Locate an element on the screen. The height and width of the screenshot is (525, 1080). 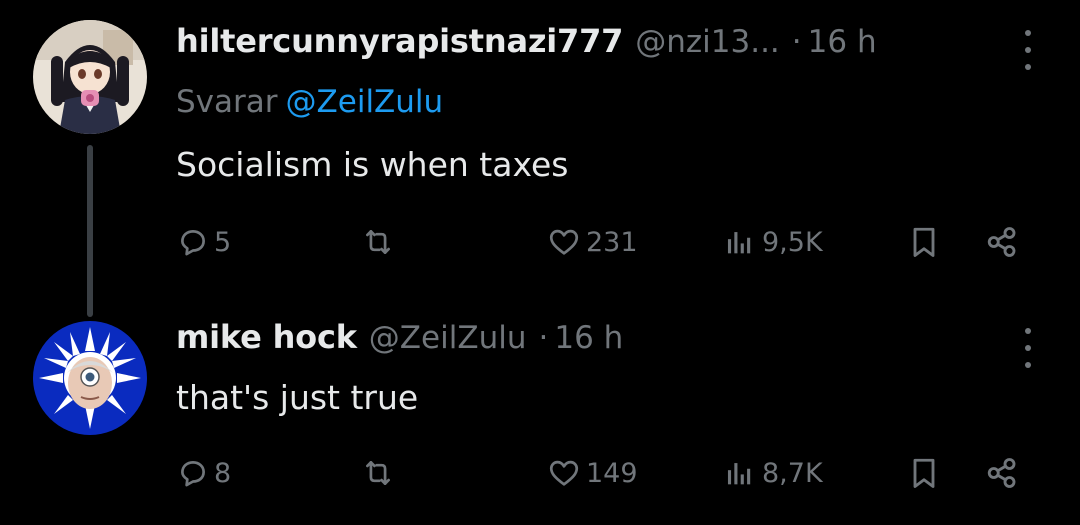
user-handle: @ZeilZulu is located at coordinates (448, 338).